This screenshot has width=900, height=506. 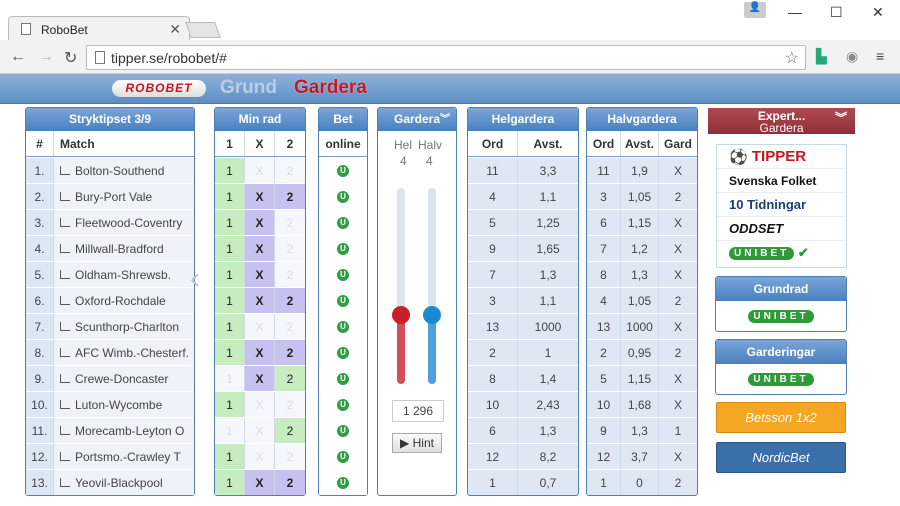 What do you see at coordinates (836, 12) in the screenshot?
I see `maximize-icon: ☐` at bounding box center [836, 12].